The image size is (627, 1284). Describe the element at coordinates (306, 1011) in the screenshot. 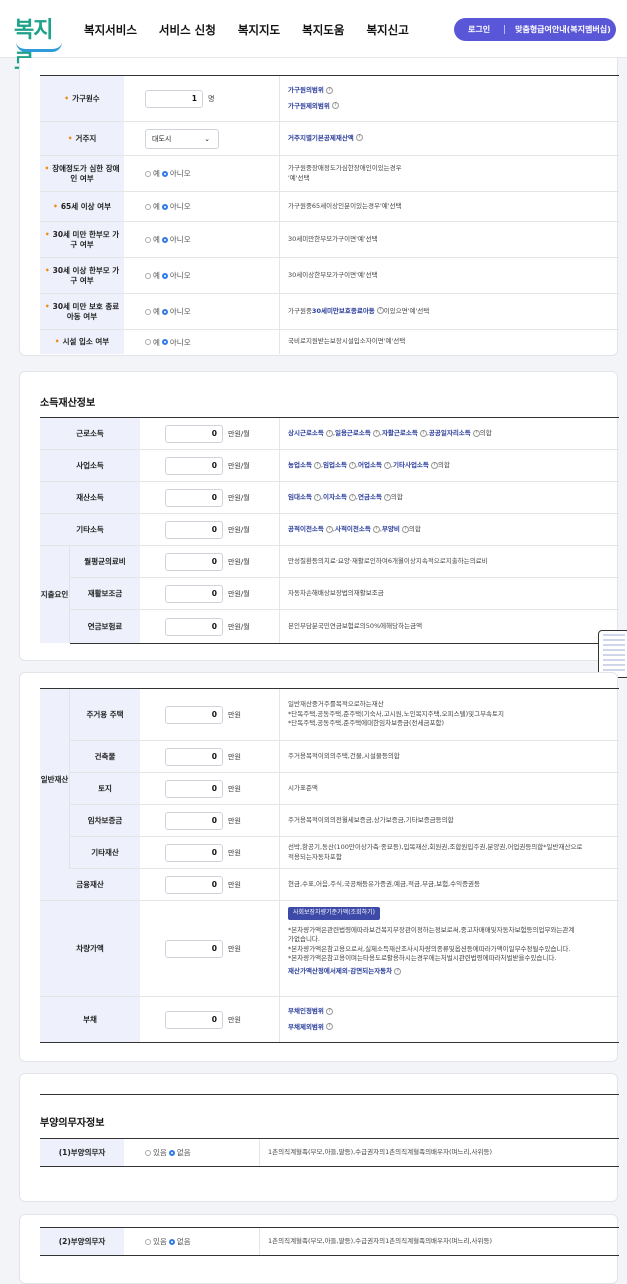

I see `debt-recognition-link: 부채인정범위` at that location.